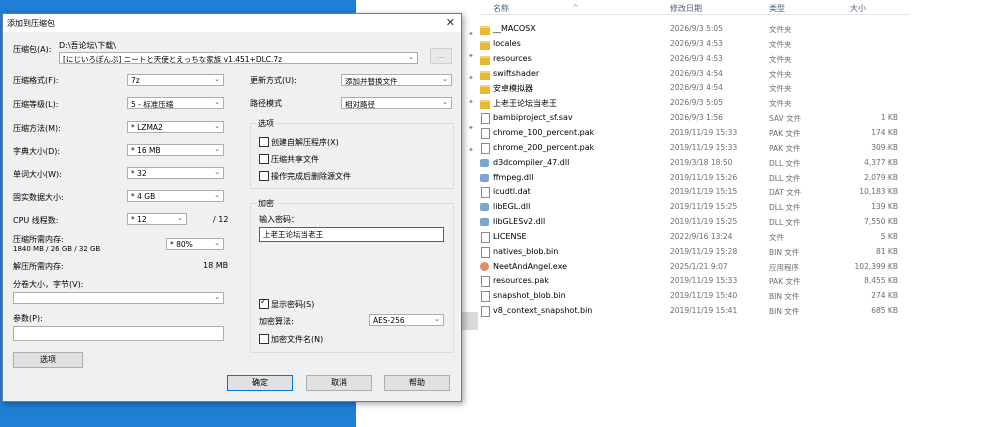 This screenshot has height=427, width=1000. What do you see at coordinates (295, 159) in the screenshot?
I see `shared-files-label: 压缩共享文件` at bounding box center [295, 159].